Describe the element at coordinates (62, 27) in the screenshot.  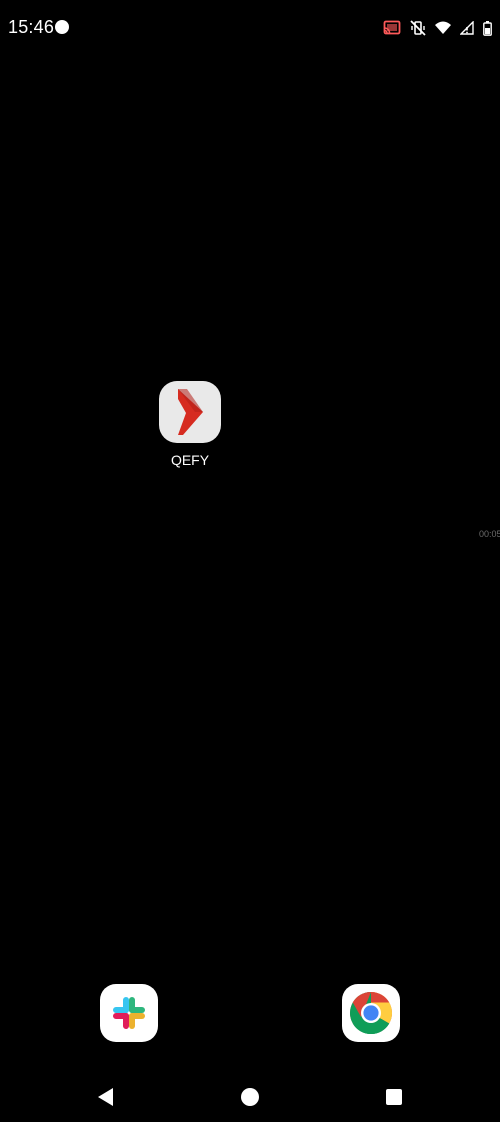
I see `notification-dot-icon` at that location.